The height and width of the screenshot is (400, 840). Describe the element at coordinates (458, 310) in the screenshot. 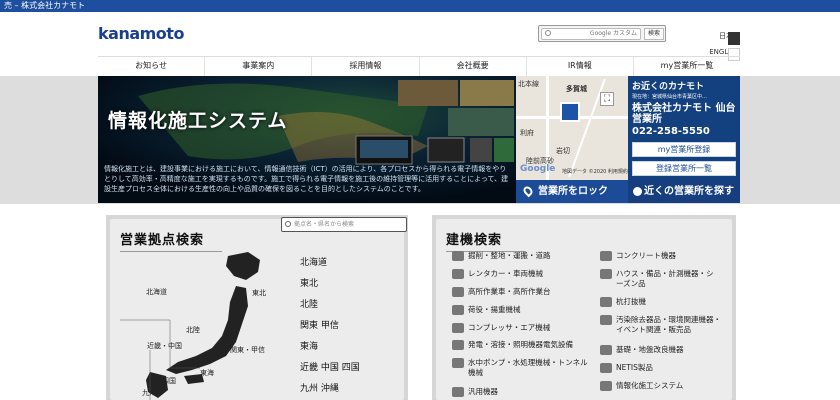

I see `forklift-icon` at that location.